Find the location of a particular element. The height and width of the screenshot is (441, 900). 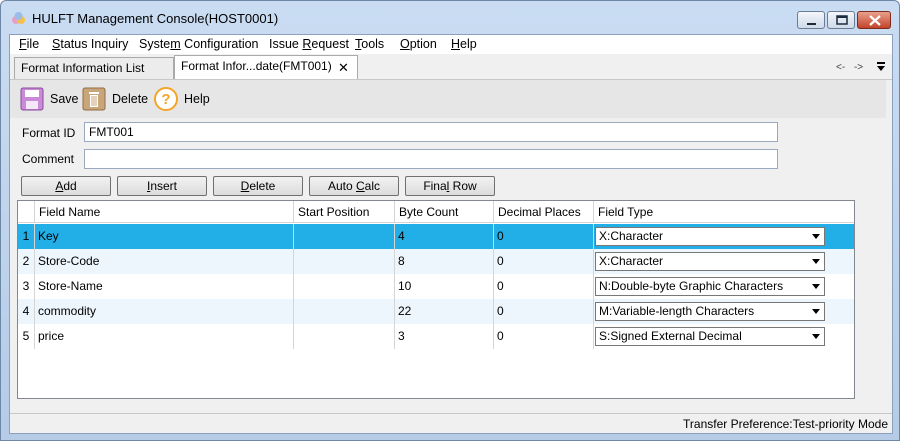

byte-count-cell: 3 is located at coordinates (444, 336).